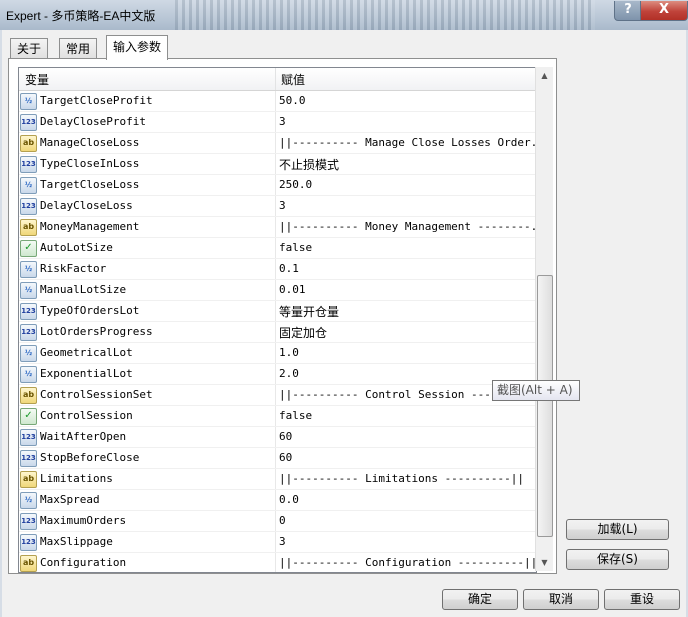  What do you see at coordinates (29, 48) in the screenshot?
I see `tab-about: 关于` at bounding box center [29, 48].